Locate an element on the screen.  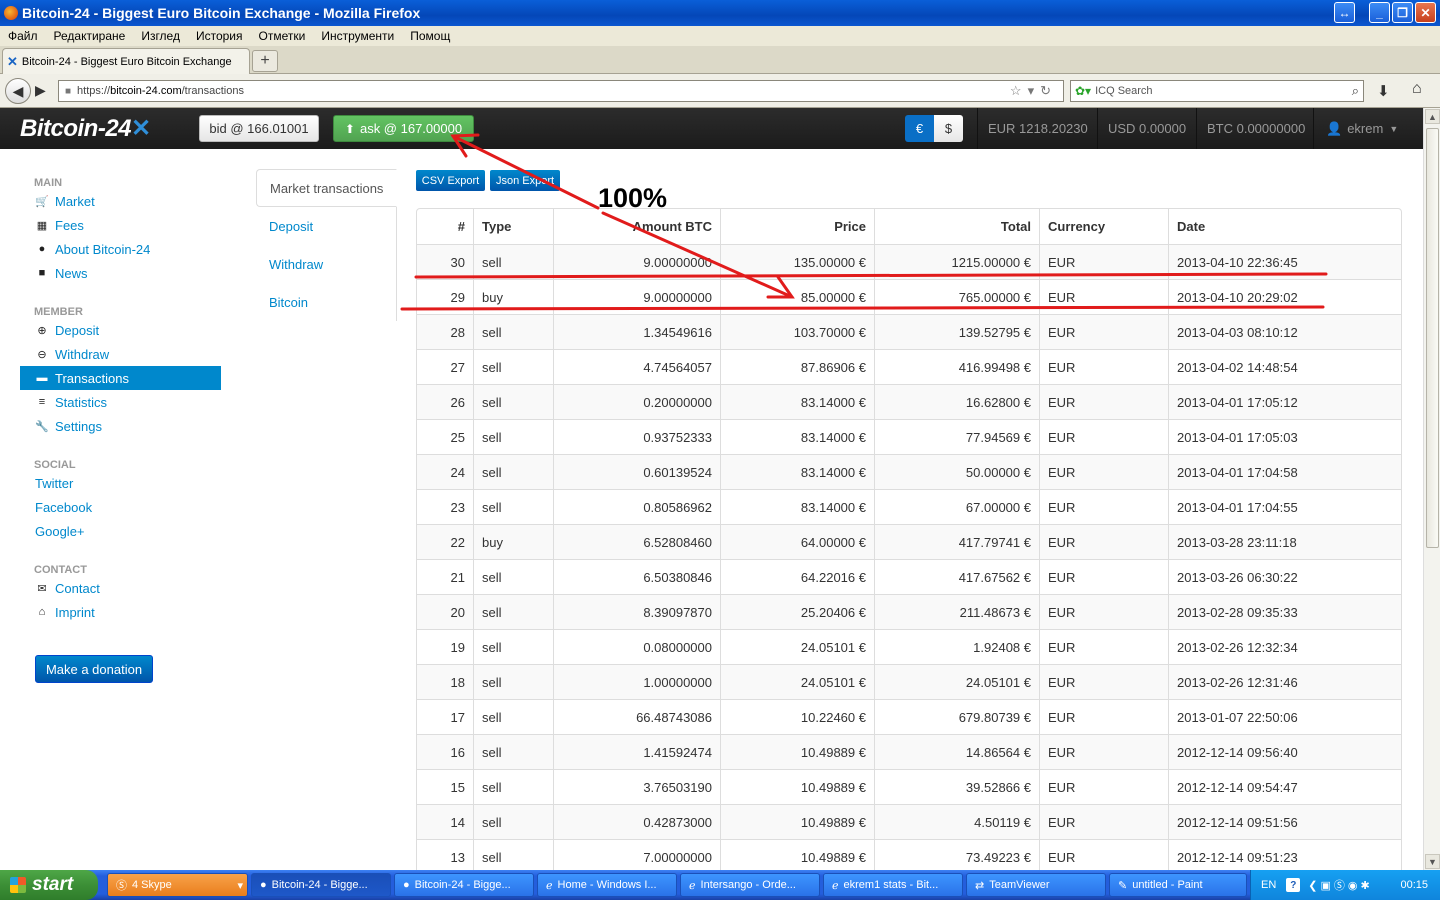
sidebar-item-statistics: ≡ Statistics is located at coordinates (120, 402).